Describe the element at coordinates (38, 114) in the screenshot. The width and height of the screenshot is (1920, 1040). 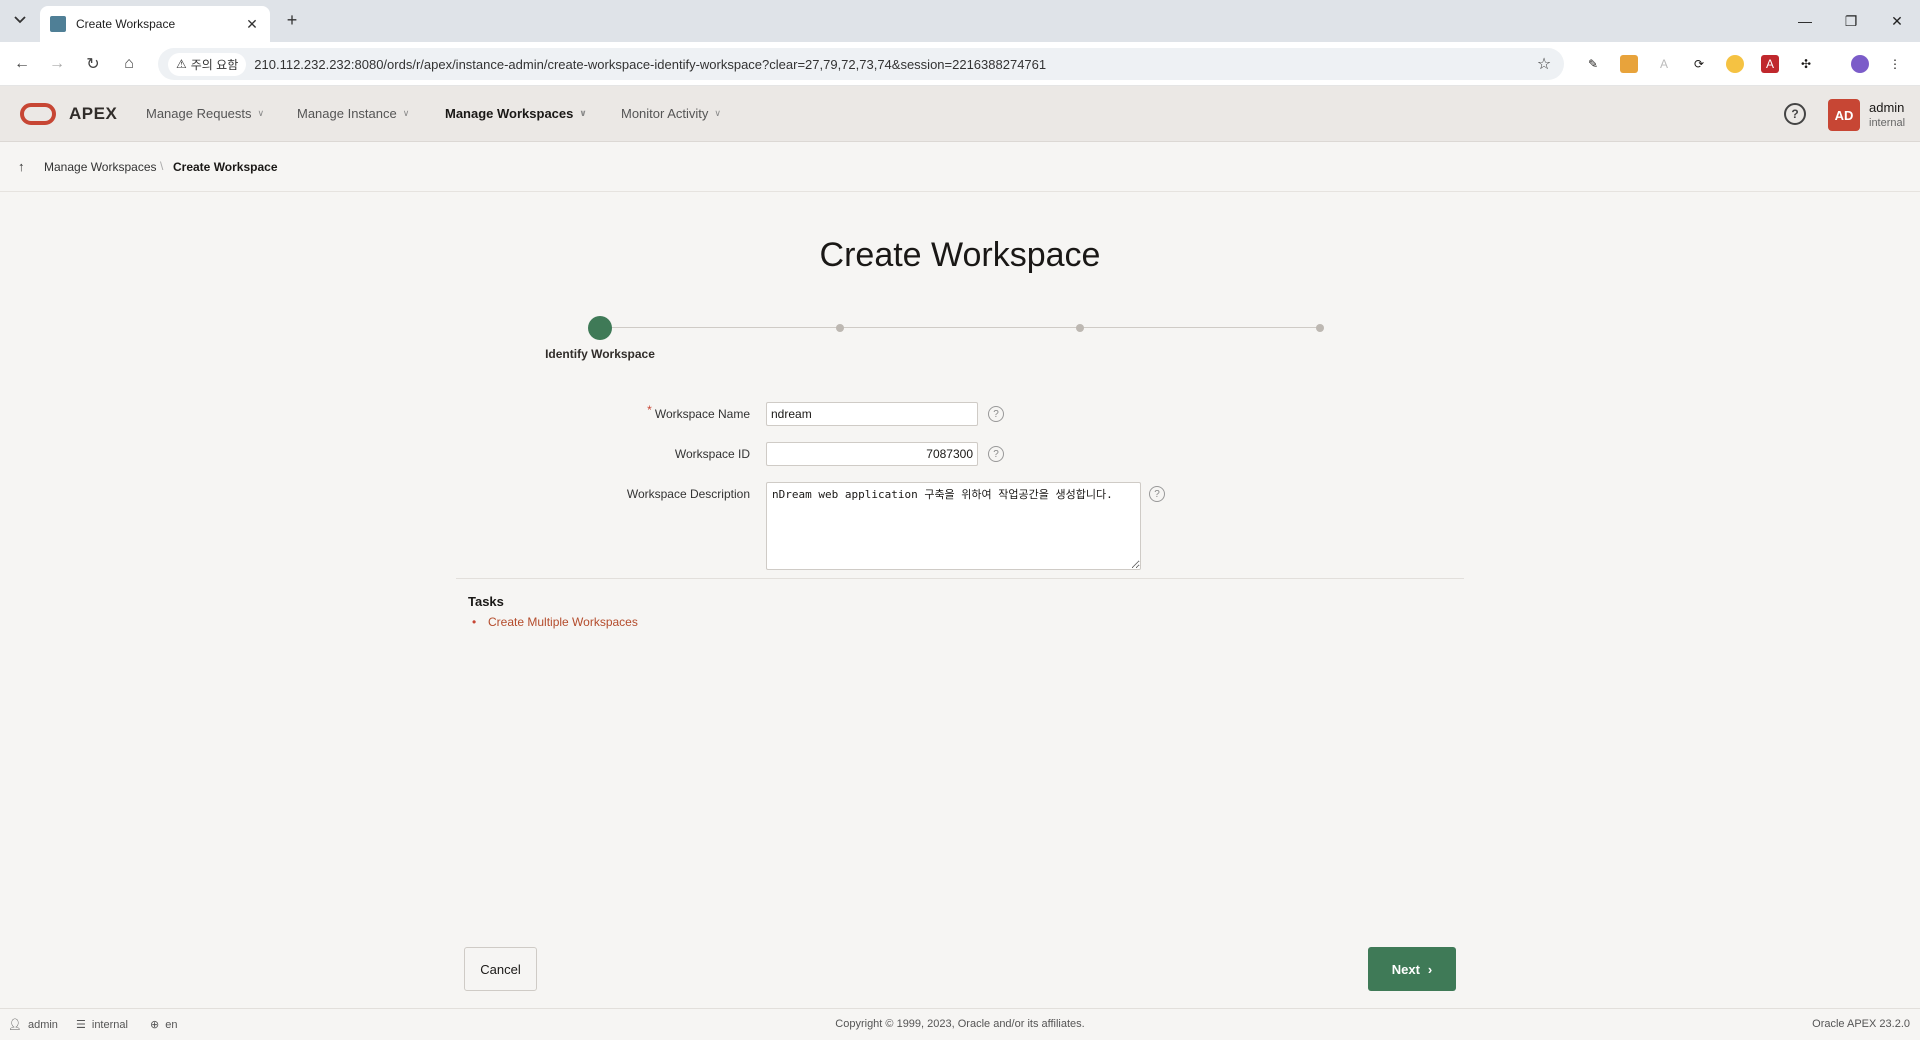
I see `oracle-logo-icon` at that location.